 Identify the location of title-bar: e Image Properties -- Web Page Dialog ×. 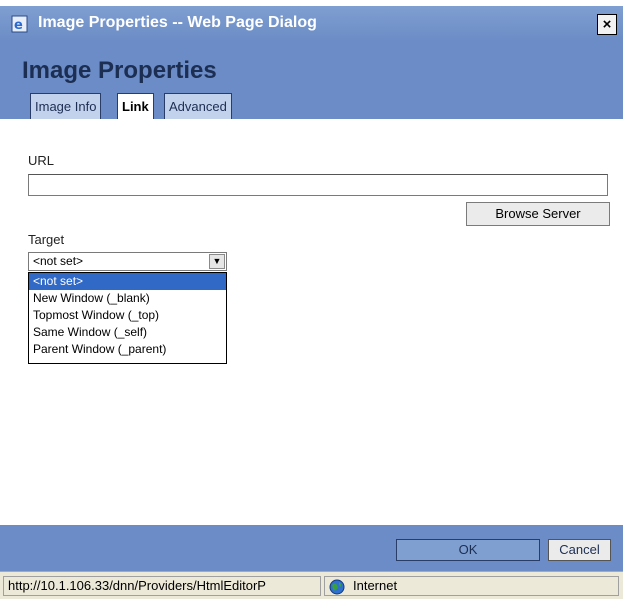
(311, 23).